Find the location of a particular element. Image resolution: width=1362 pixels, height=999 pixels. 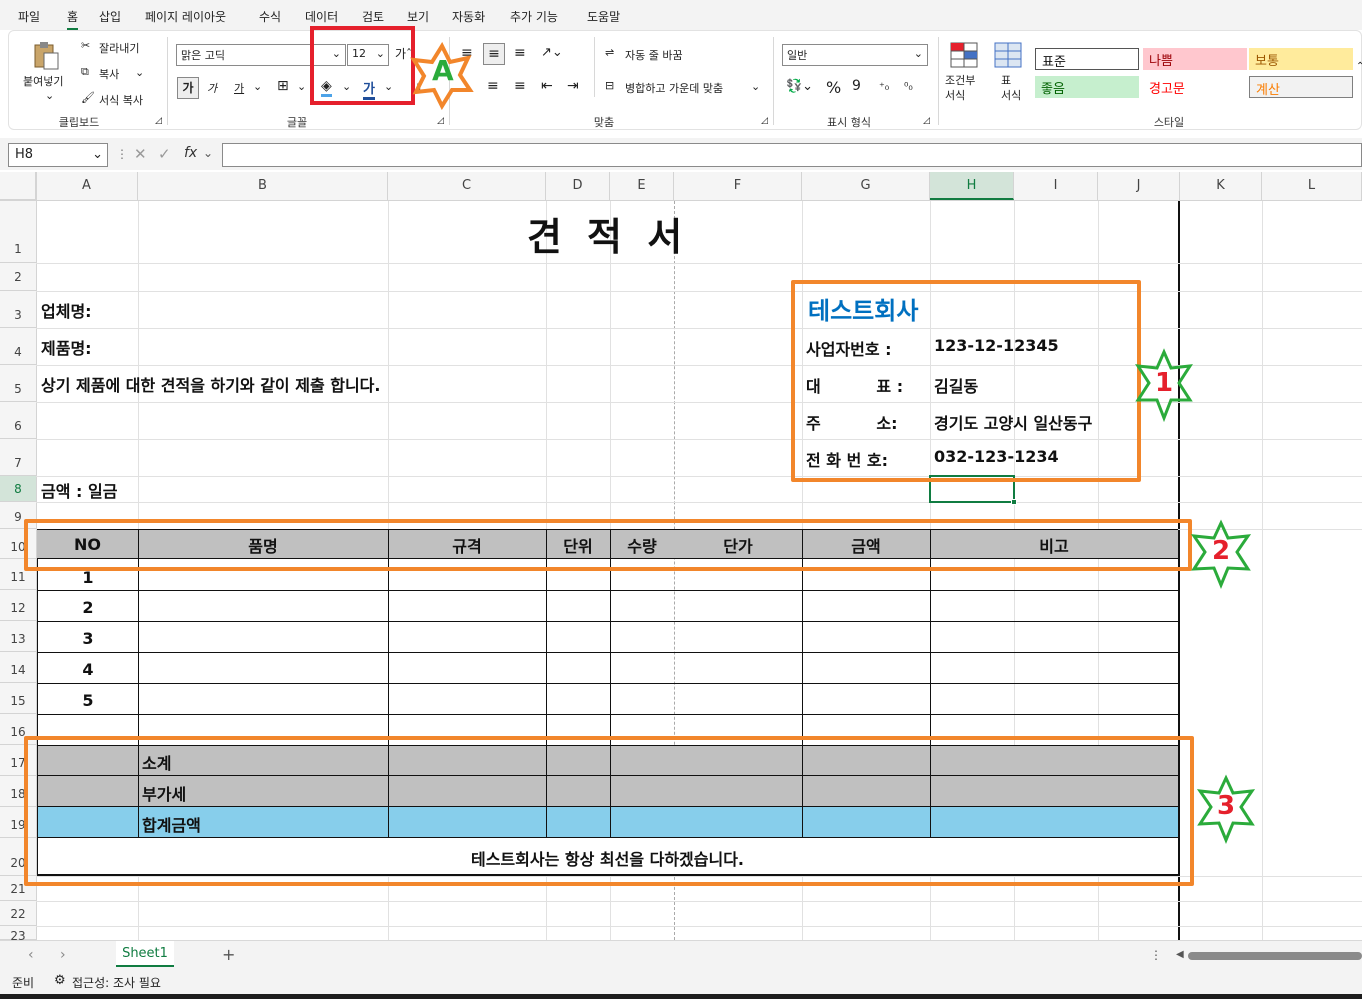

enter-icon: ✓ is located at coordinates (164, 154).